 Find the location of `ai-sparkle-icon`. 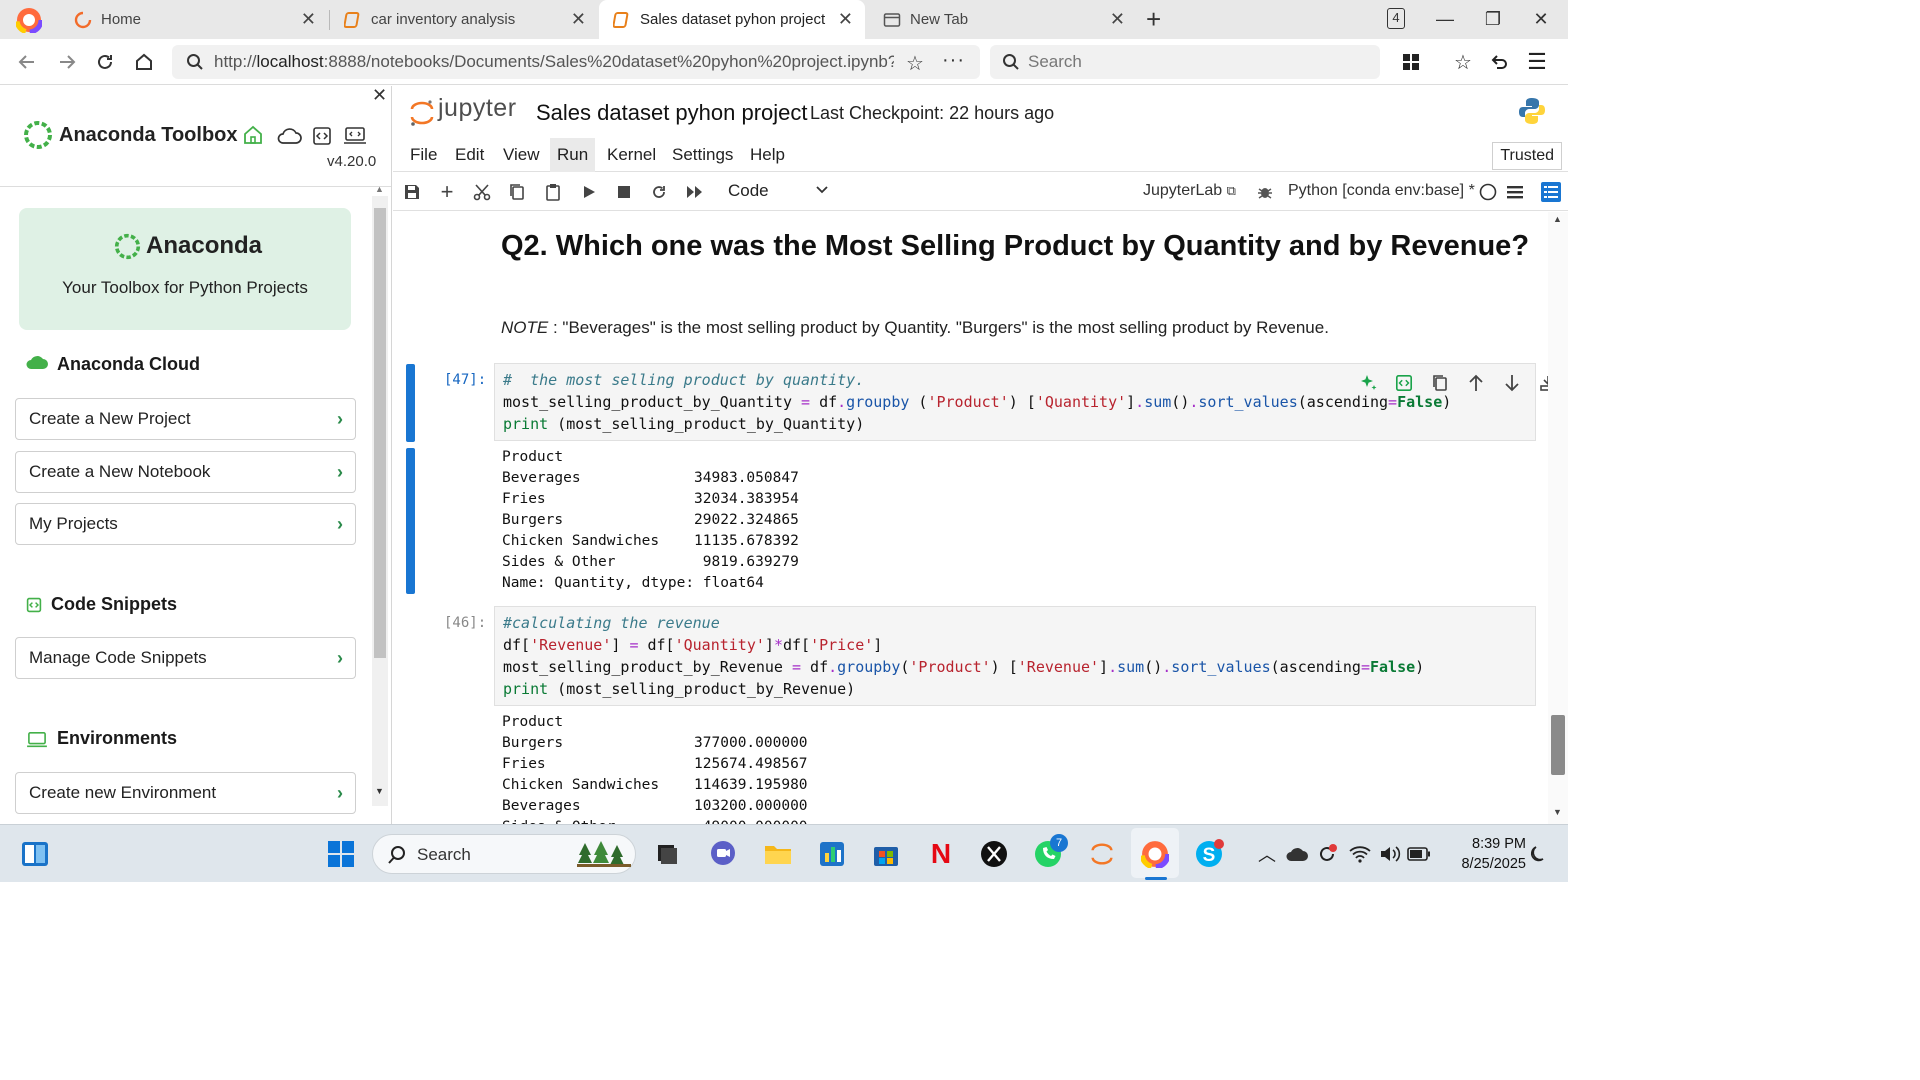

ai-sparkle-icon is located at coordinates (1368, 383).